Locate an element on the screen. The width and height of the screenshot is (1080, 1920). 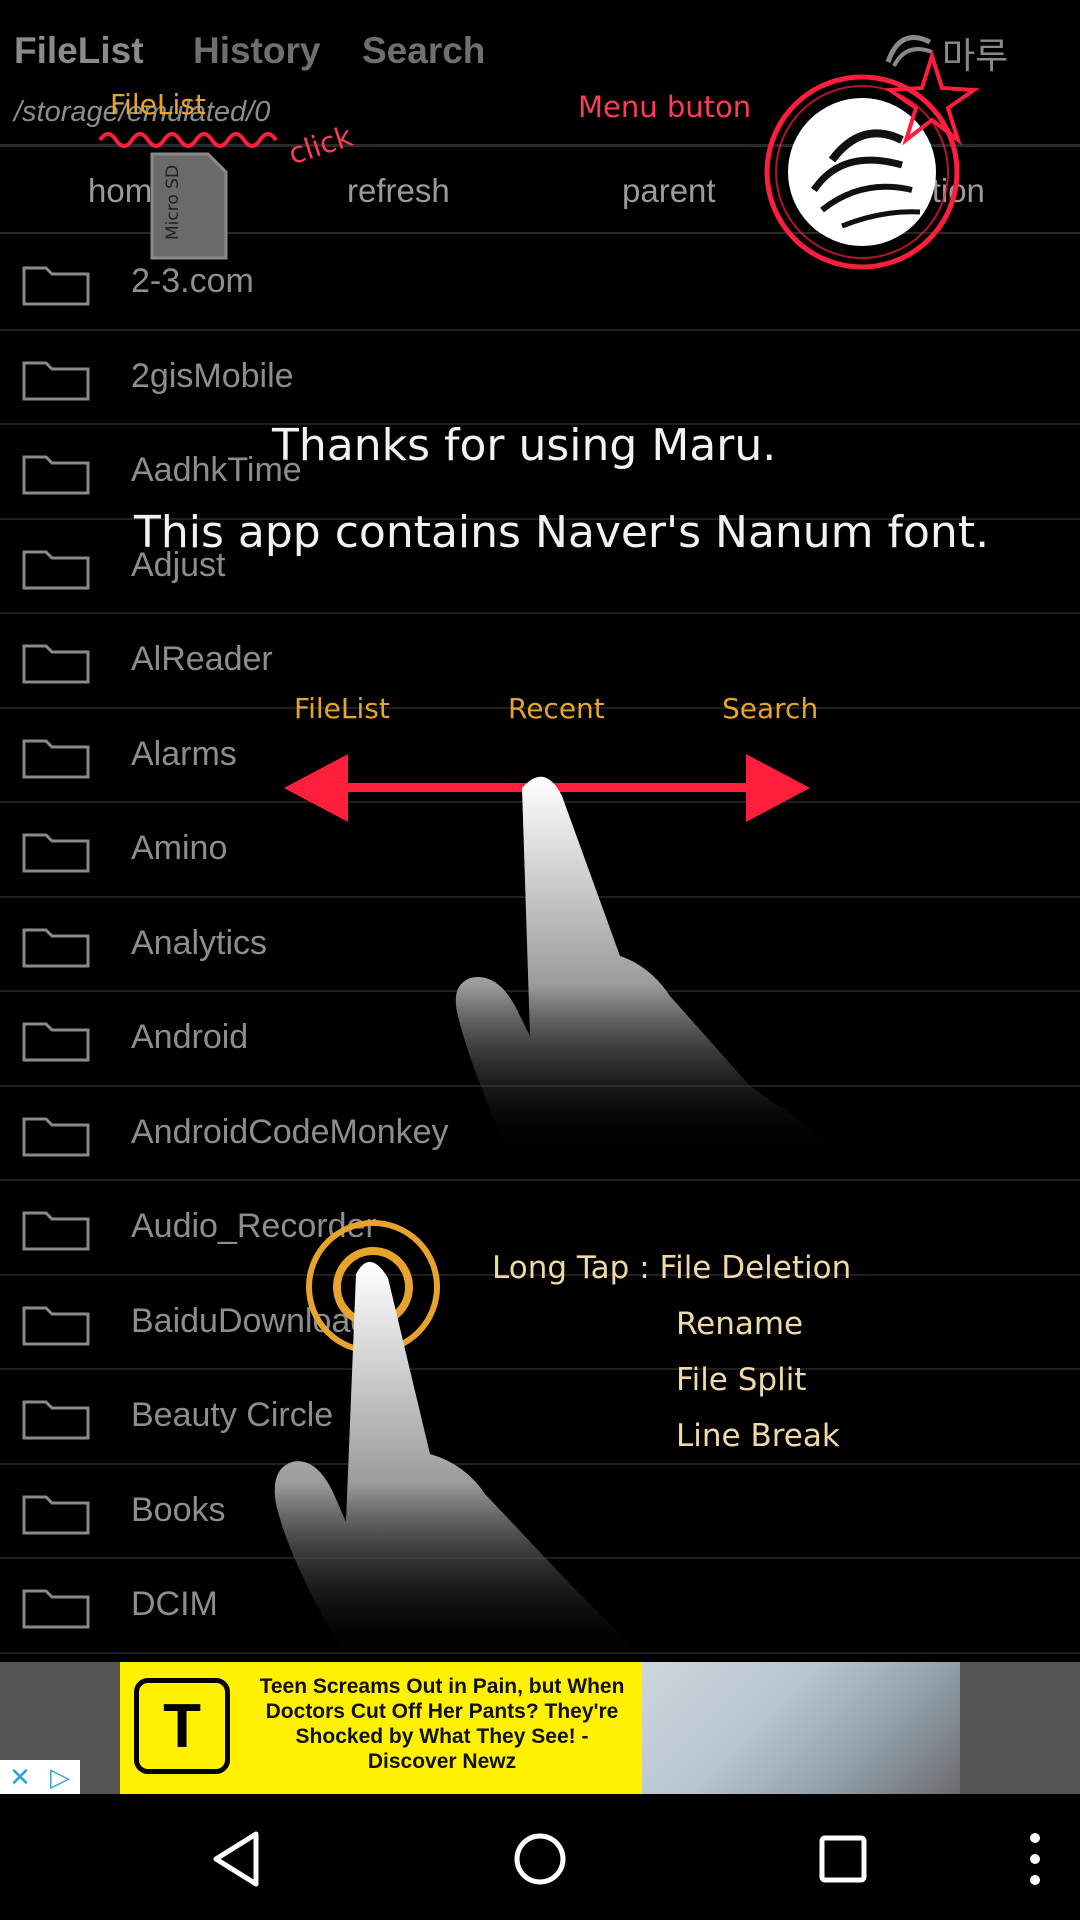
file-name: BaiduDownload is located at coordinates (250, 1320).